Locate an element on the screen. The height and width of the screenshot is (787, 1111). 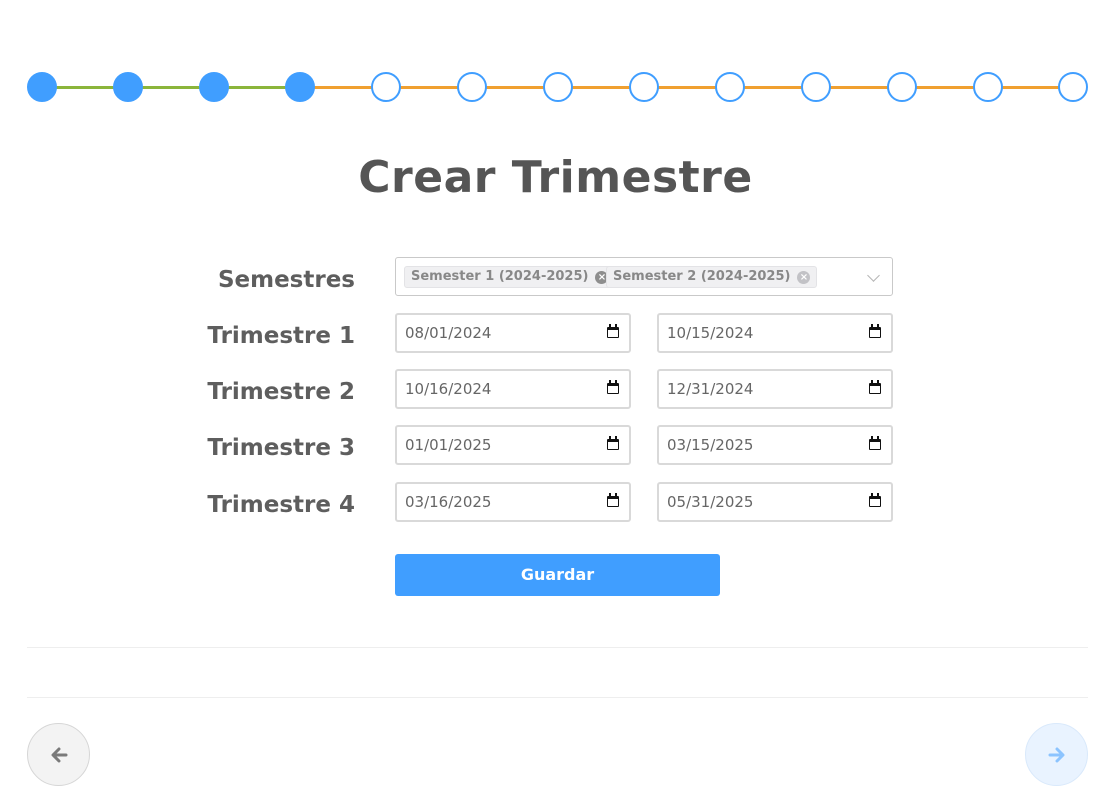
trimestre-4-label: Trimestre 4 is located at coordinates (281, 505).